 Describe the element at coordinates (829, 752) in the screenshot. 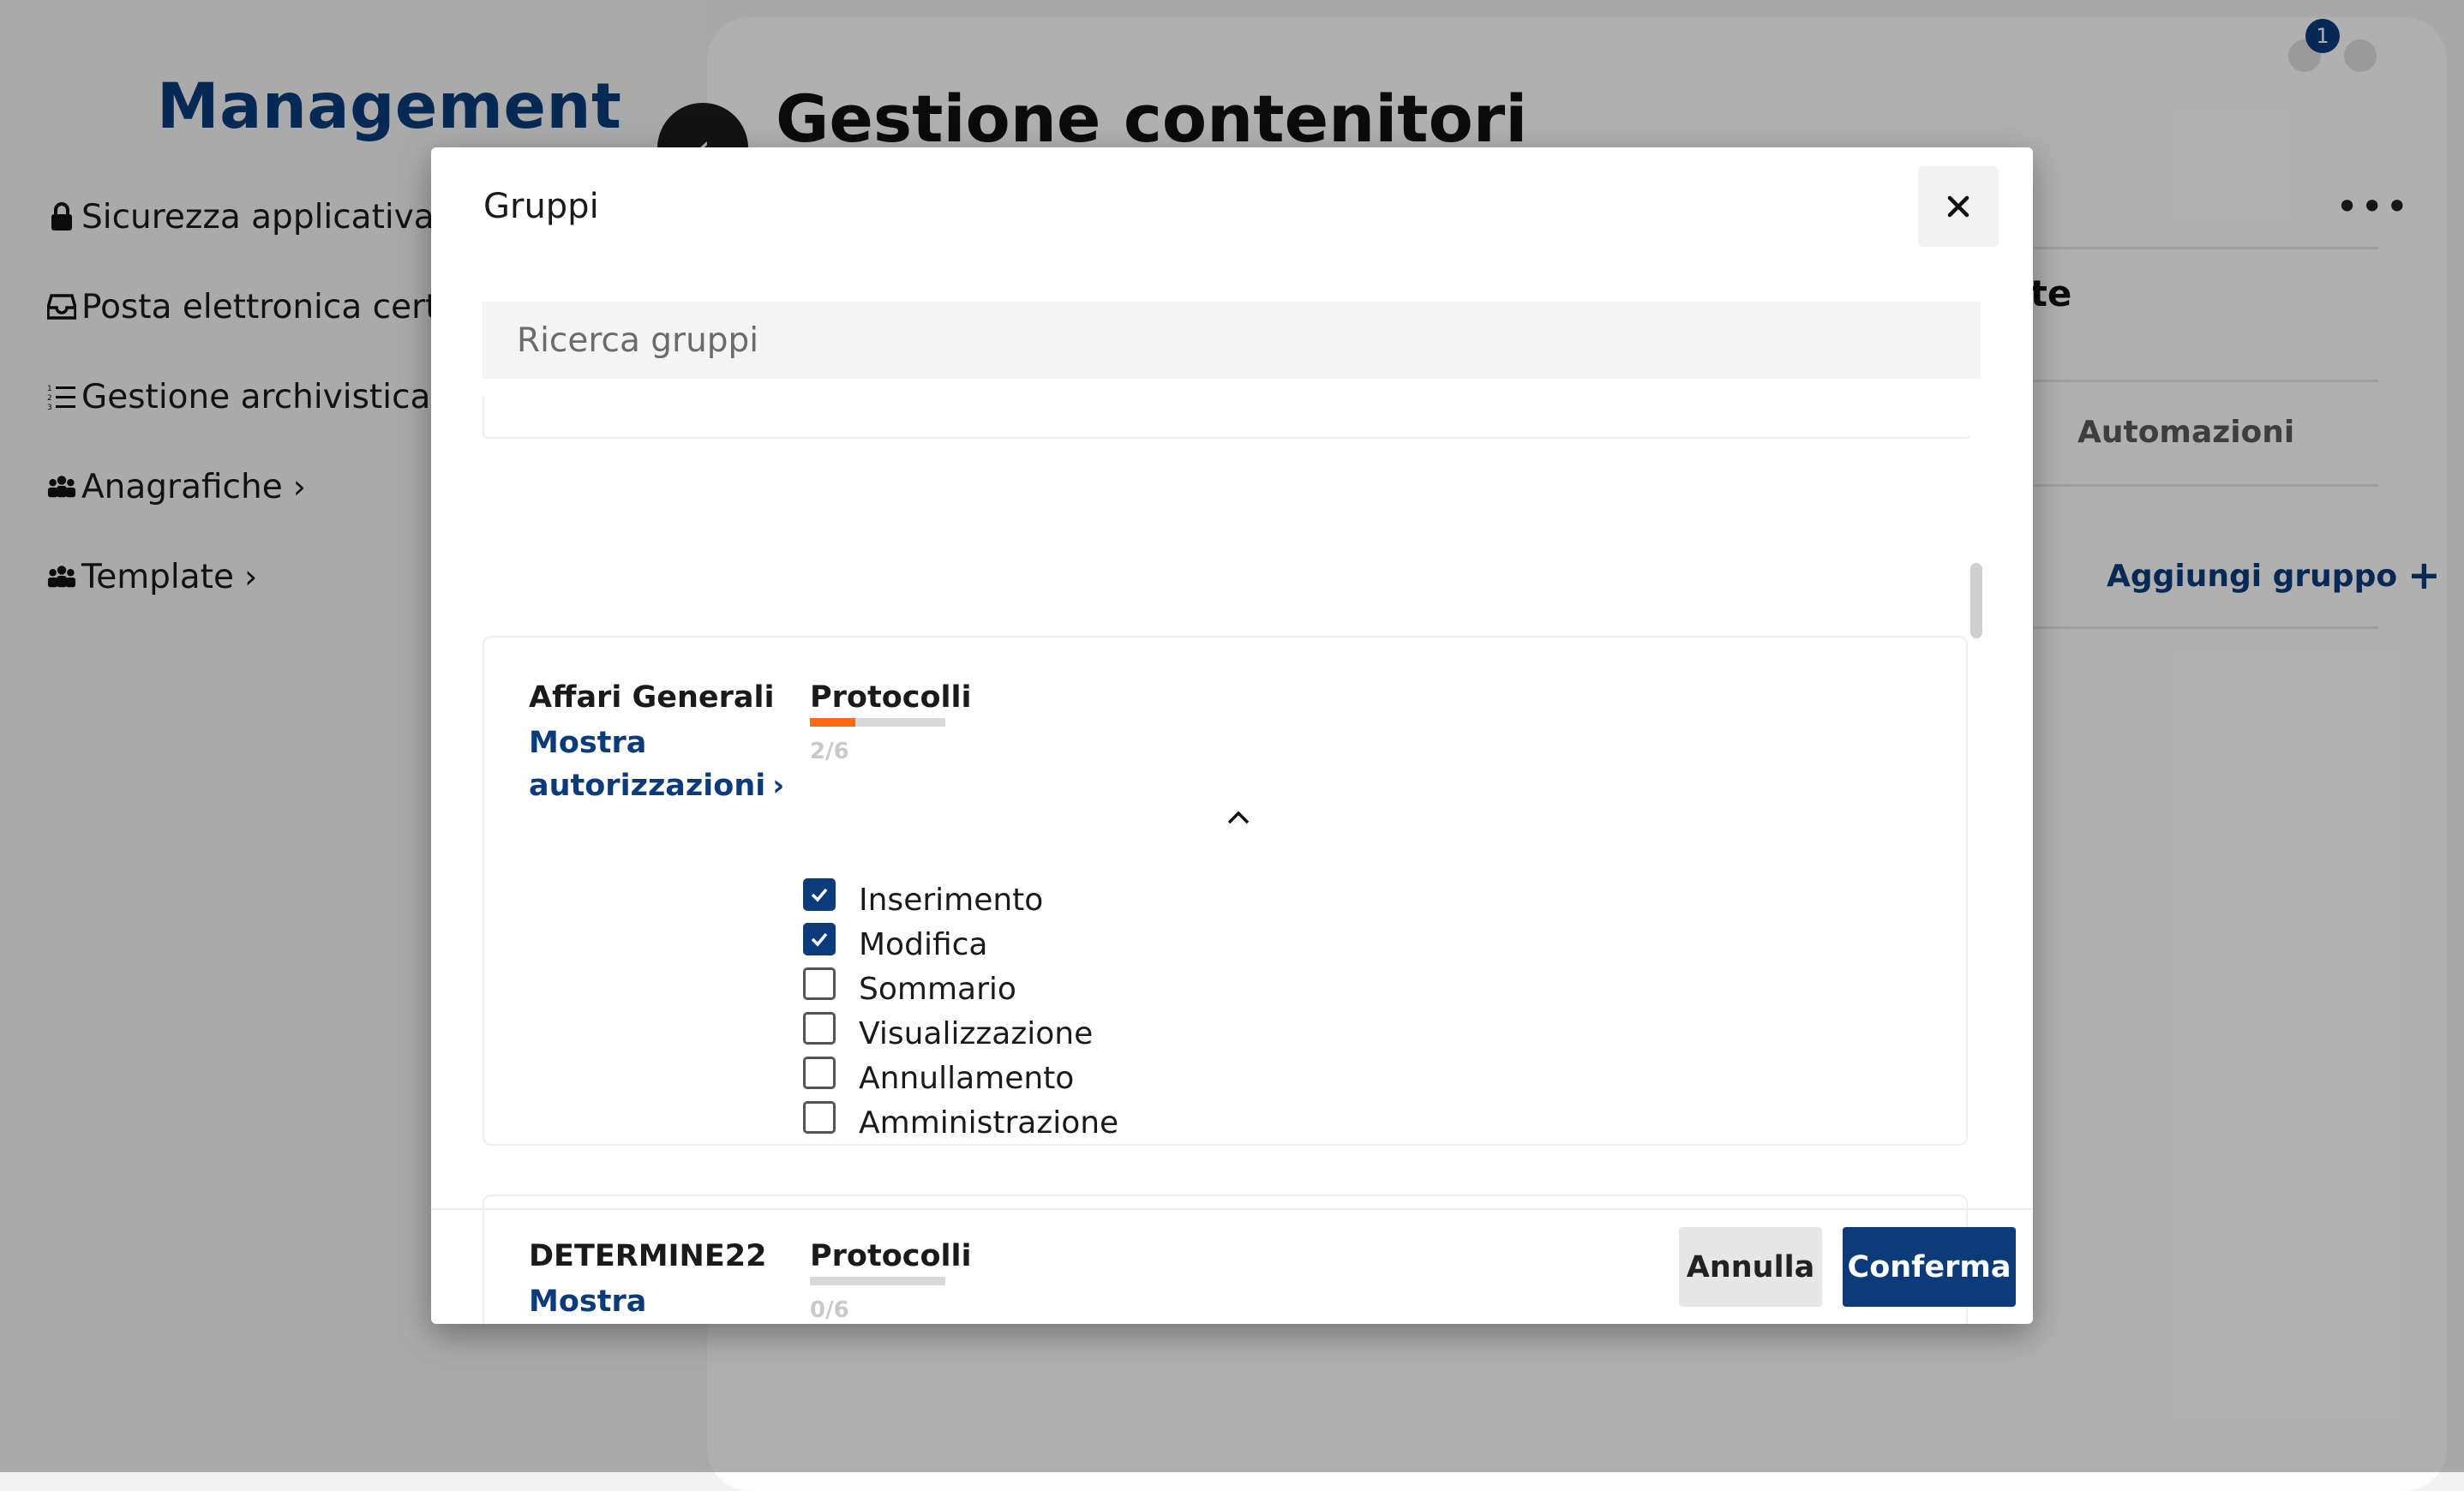

I see `permission-progress-count: 2/6` at that location.